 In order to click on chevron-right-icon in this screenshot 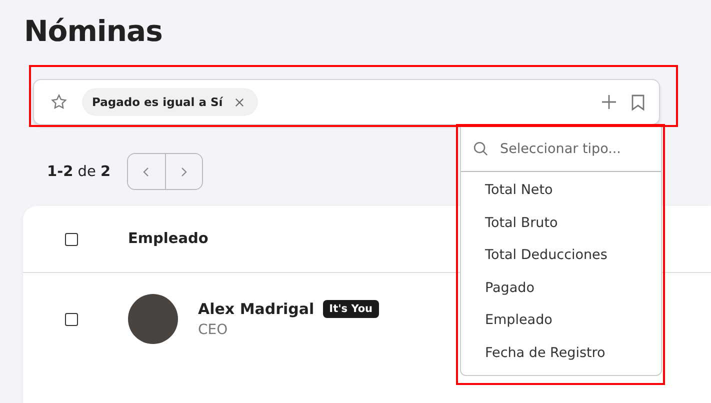, I will do `click(184, 171)`.